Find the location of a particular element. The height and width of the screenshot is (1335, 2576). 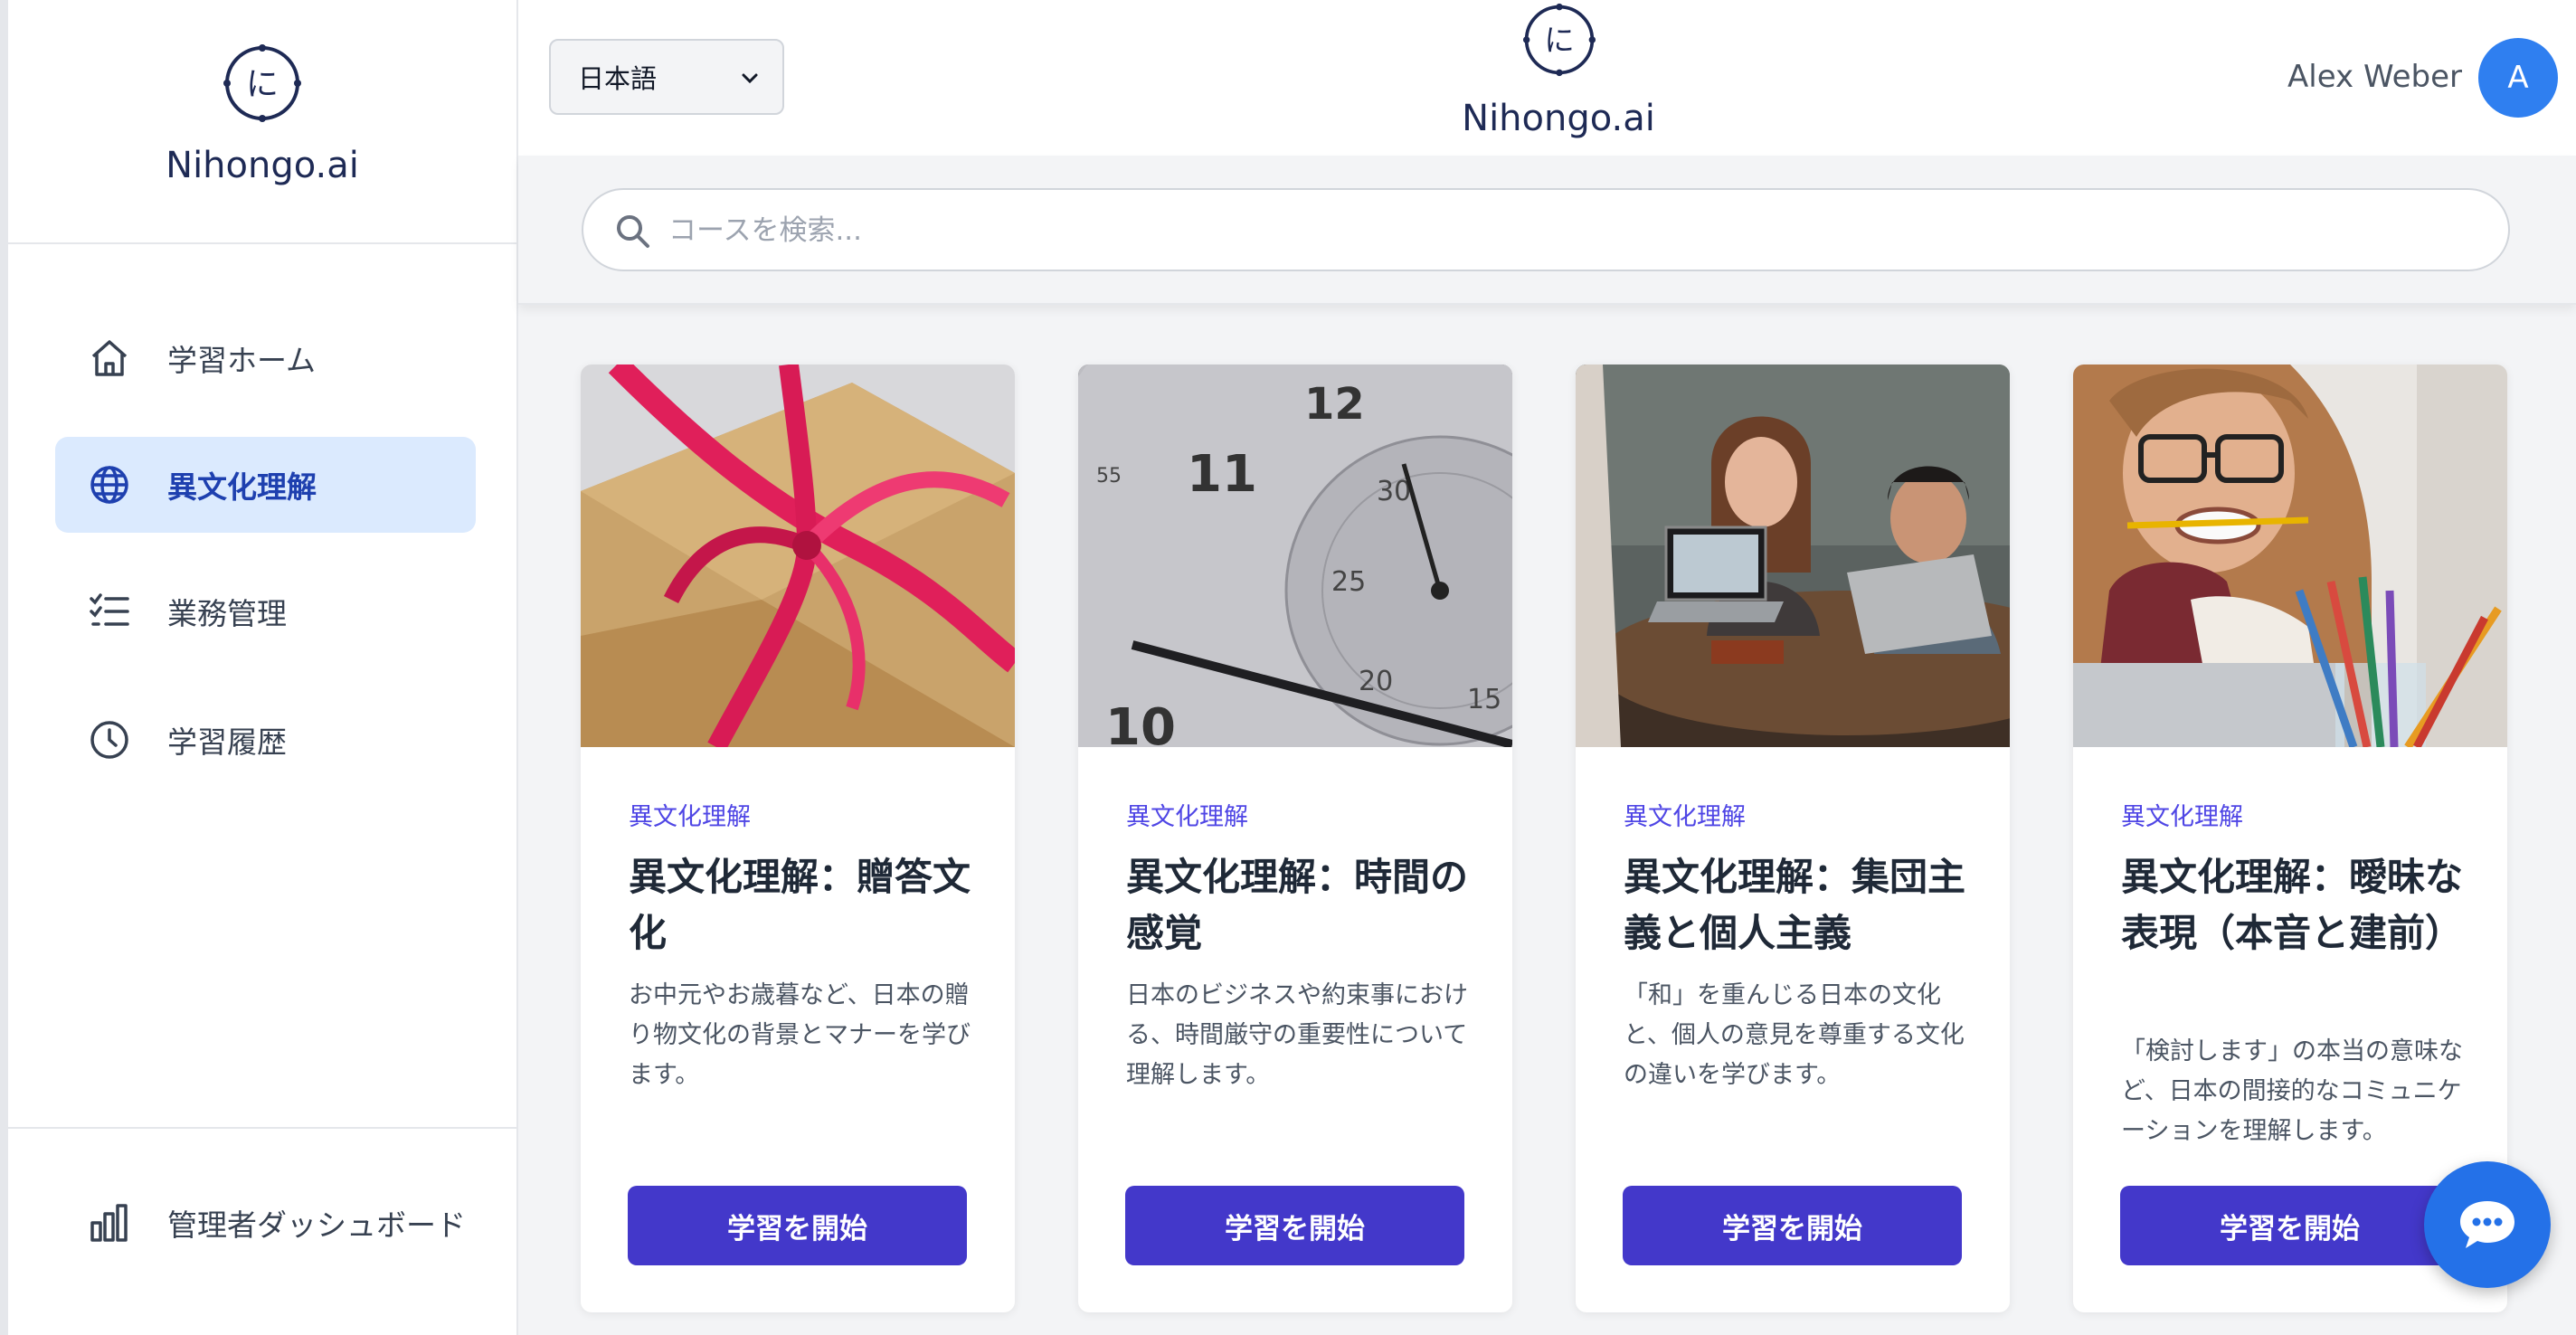

chat-button is located at coordinates (2487, 1224).